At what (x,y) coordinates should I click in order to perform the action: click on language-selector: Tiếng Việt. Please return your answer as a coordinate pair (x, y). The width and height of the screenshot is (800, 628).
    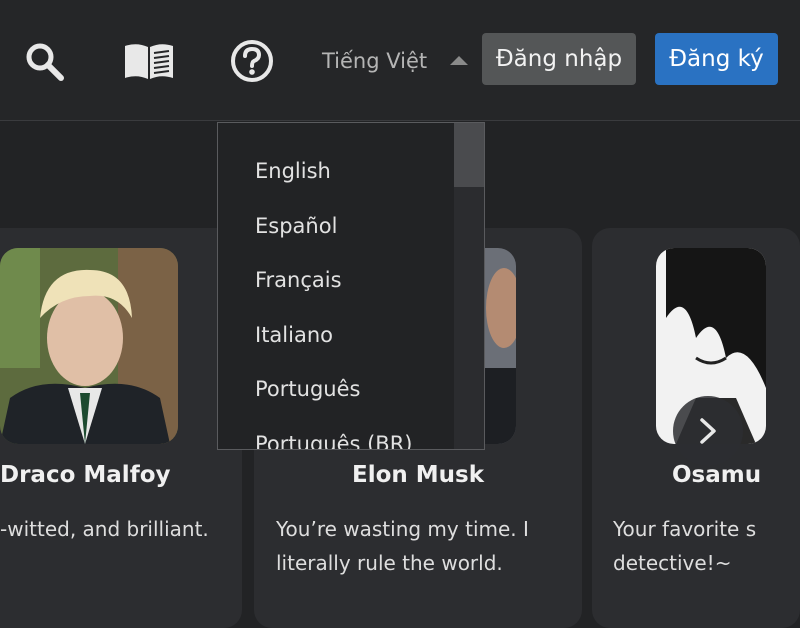
    Looking at the image, I should click on (397, 61).